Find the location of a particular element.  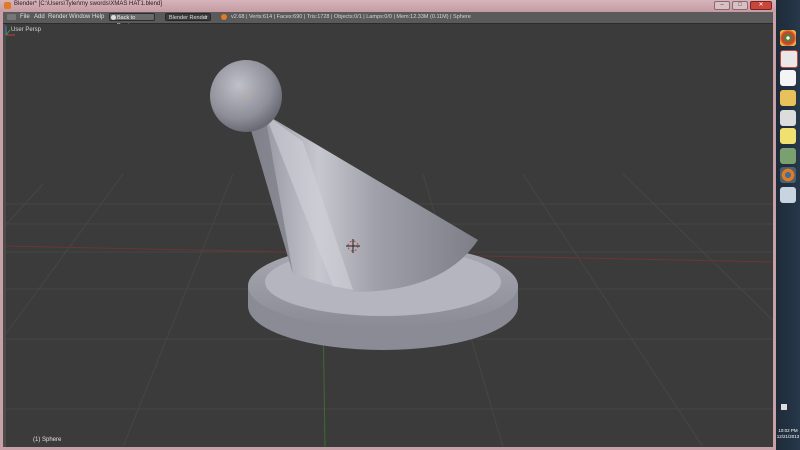

back-icon is located at coordinates (113, 17).